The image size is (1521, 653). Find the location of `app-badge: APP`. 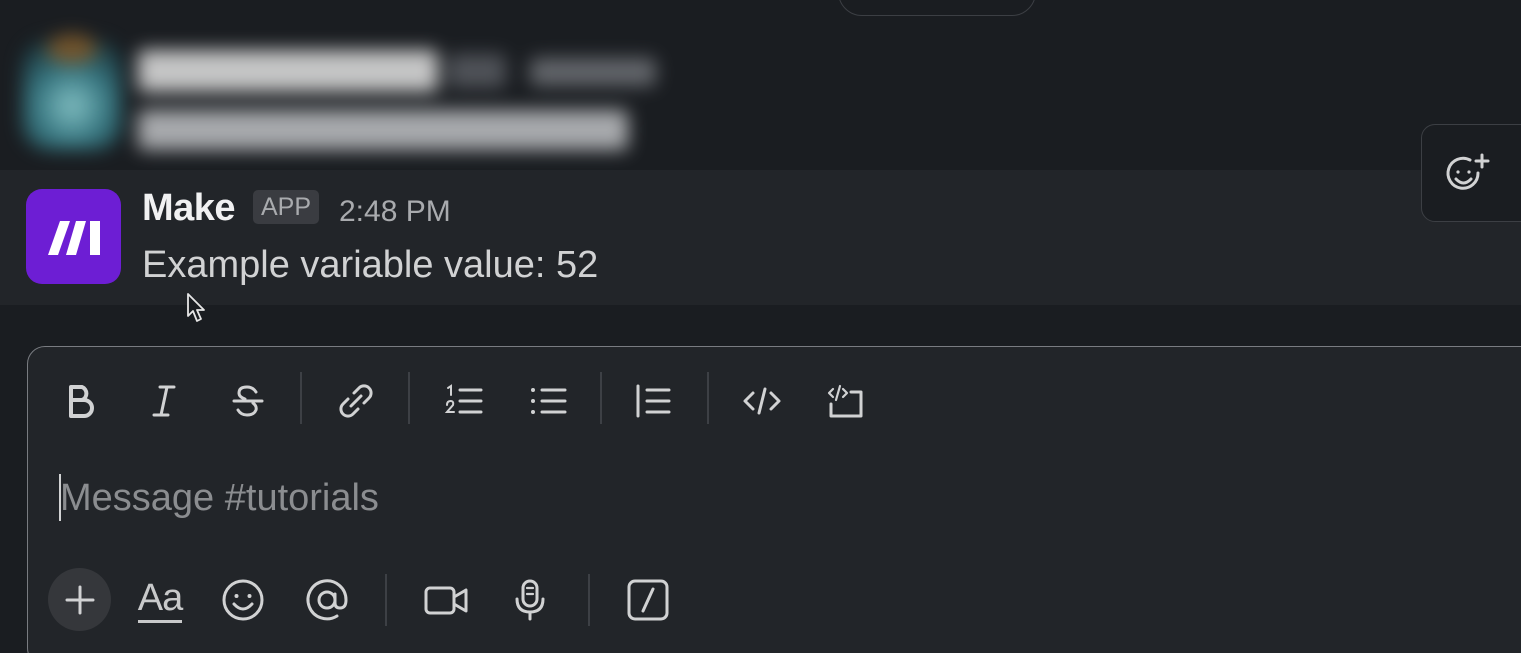

app-badge: APP is located at coordinates (286, 207).